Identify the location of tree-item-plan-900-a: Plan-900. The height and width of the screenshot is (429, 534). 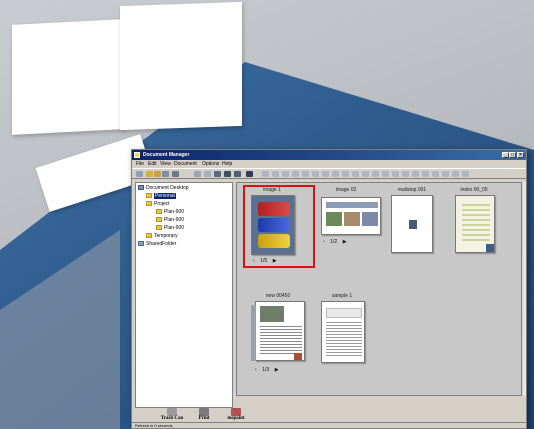
(170, 212).